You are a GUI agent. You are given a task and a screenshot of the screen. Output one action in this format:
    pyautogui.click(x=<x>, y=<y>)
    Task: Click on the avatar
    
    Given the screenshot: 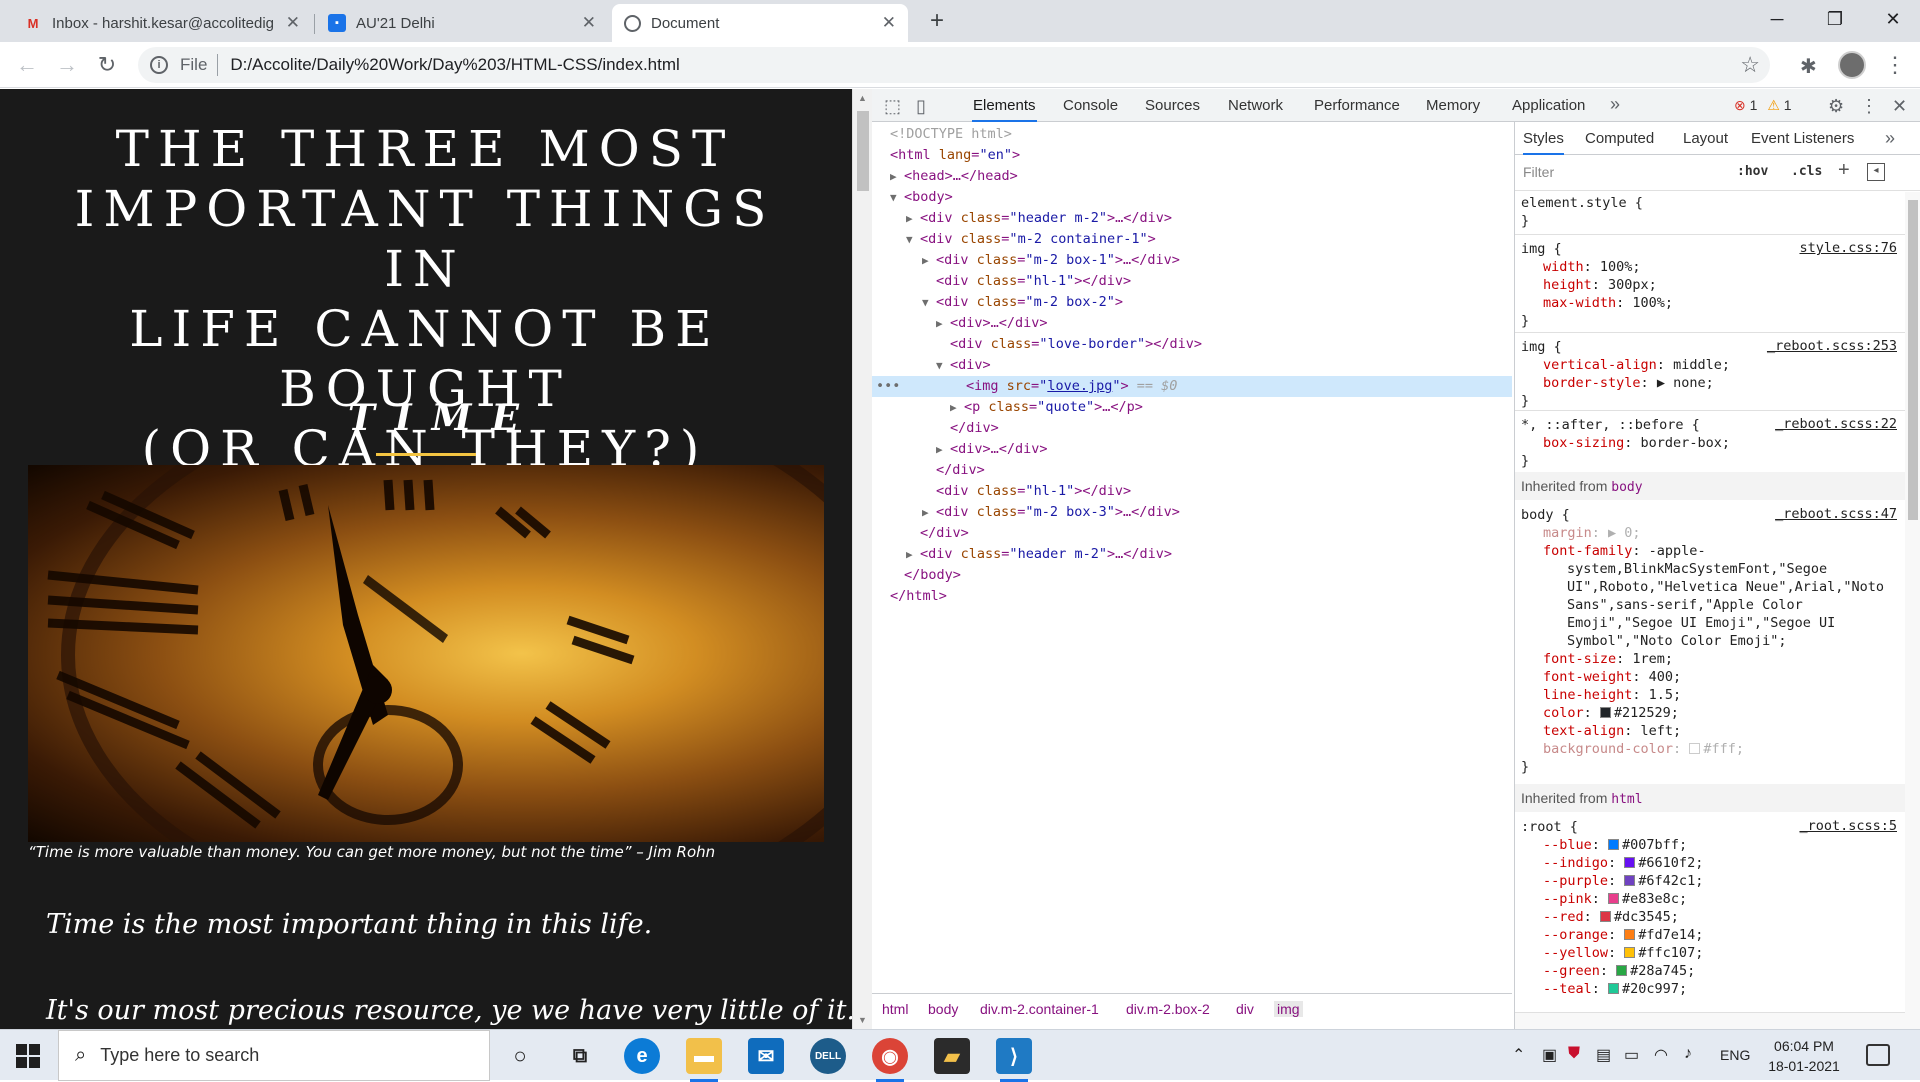 What is the action you would take?
    pyautogui.click(x=1852, y=65)
    